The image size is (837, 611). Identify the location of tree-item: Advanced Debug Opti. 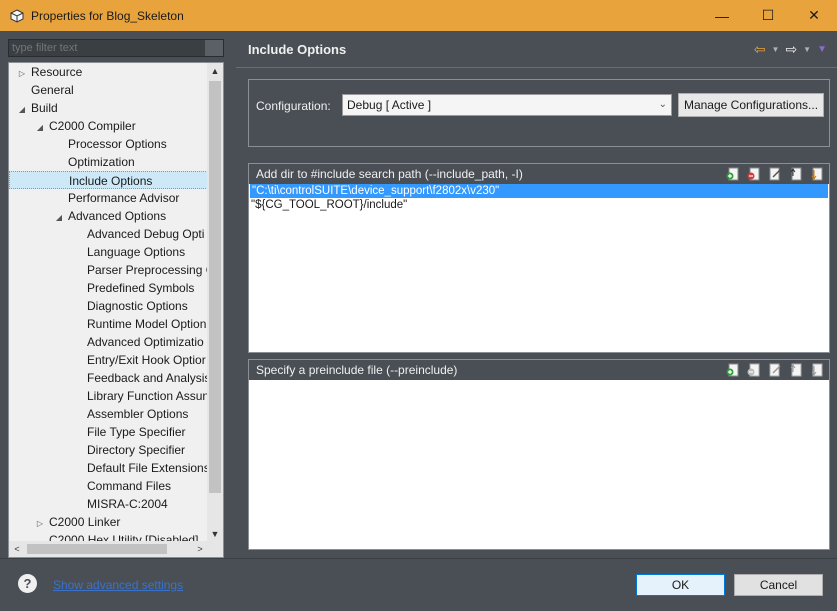
(108, 234).